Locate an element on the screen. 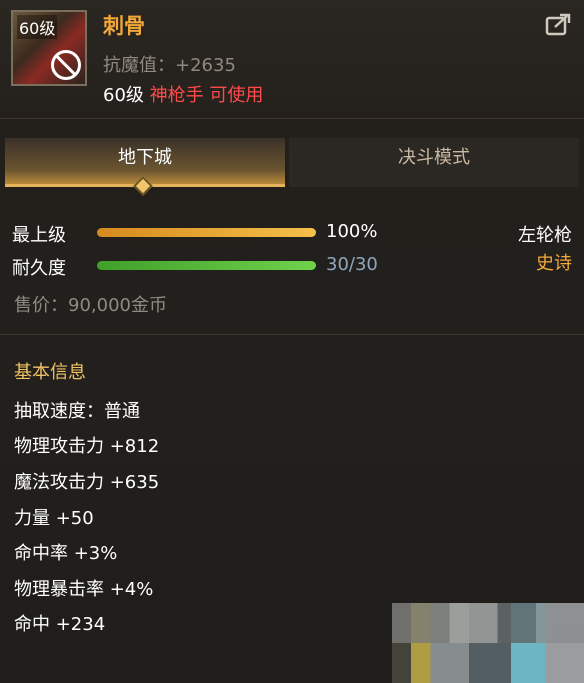 Image resolution: width=584 pixels, height=683 pixels. stat-line: 物理暴击率 +4% is located at coordinates (84, 589).